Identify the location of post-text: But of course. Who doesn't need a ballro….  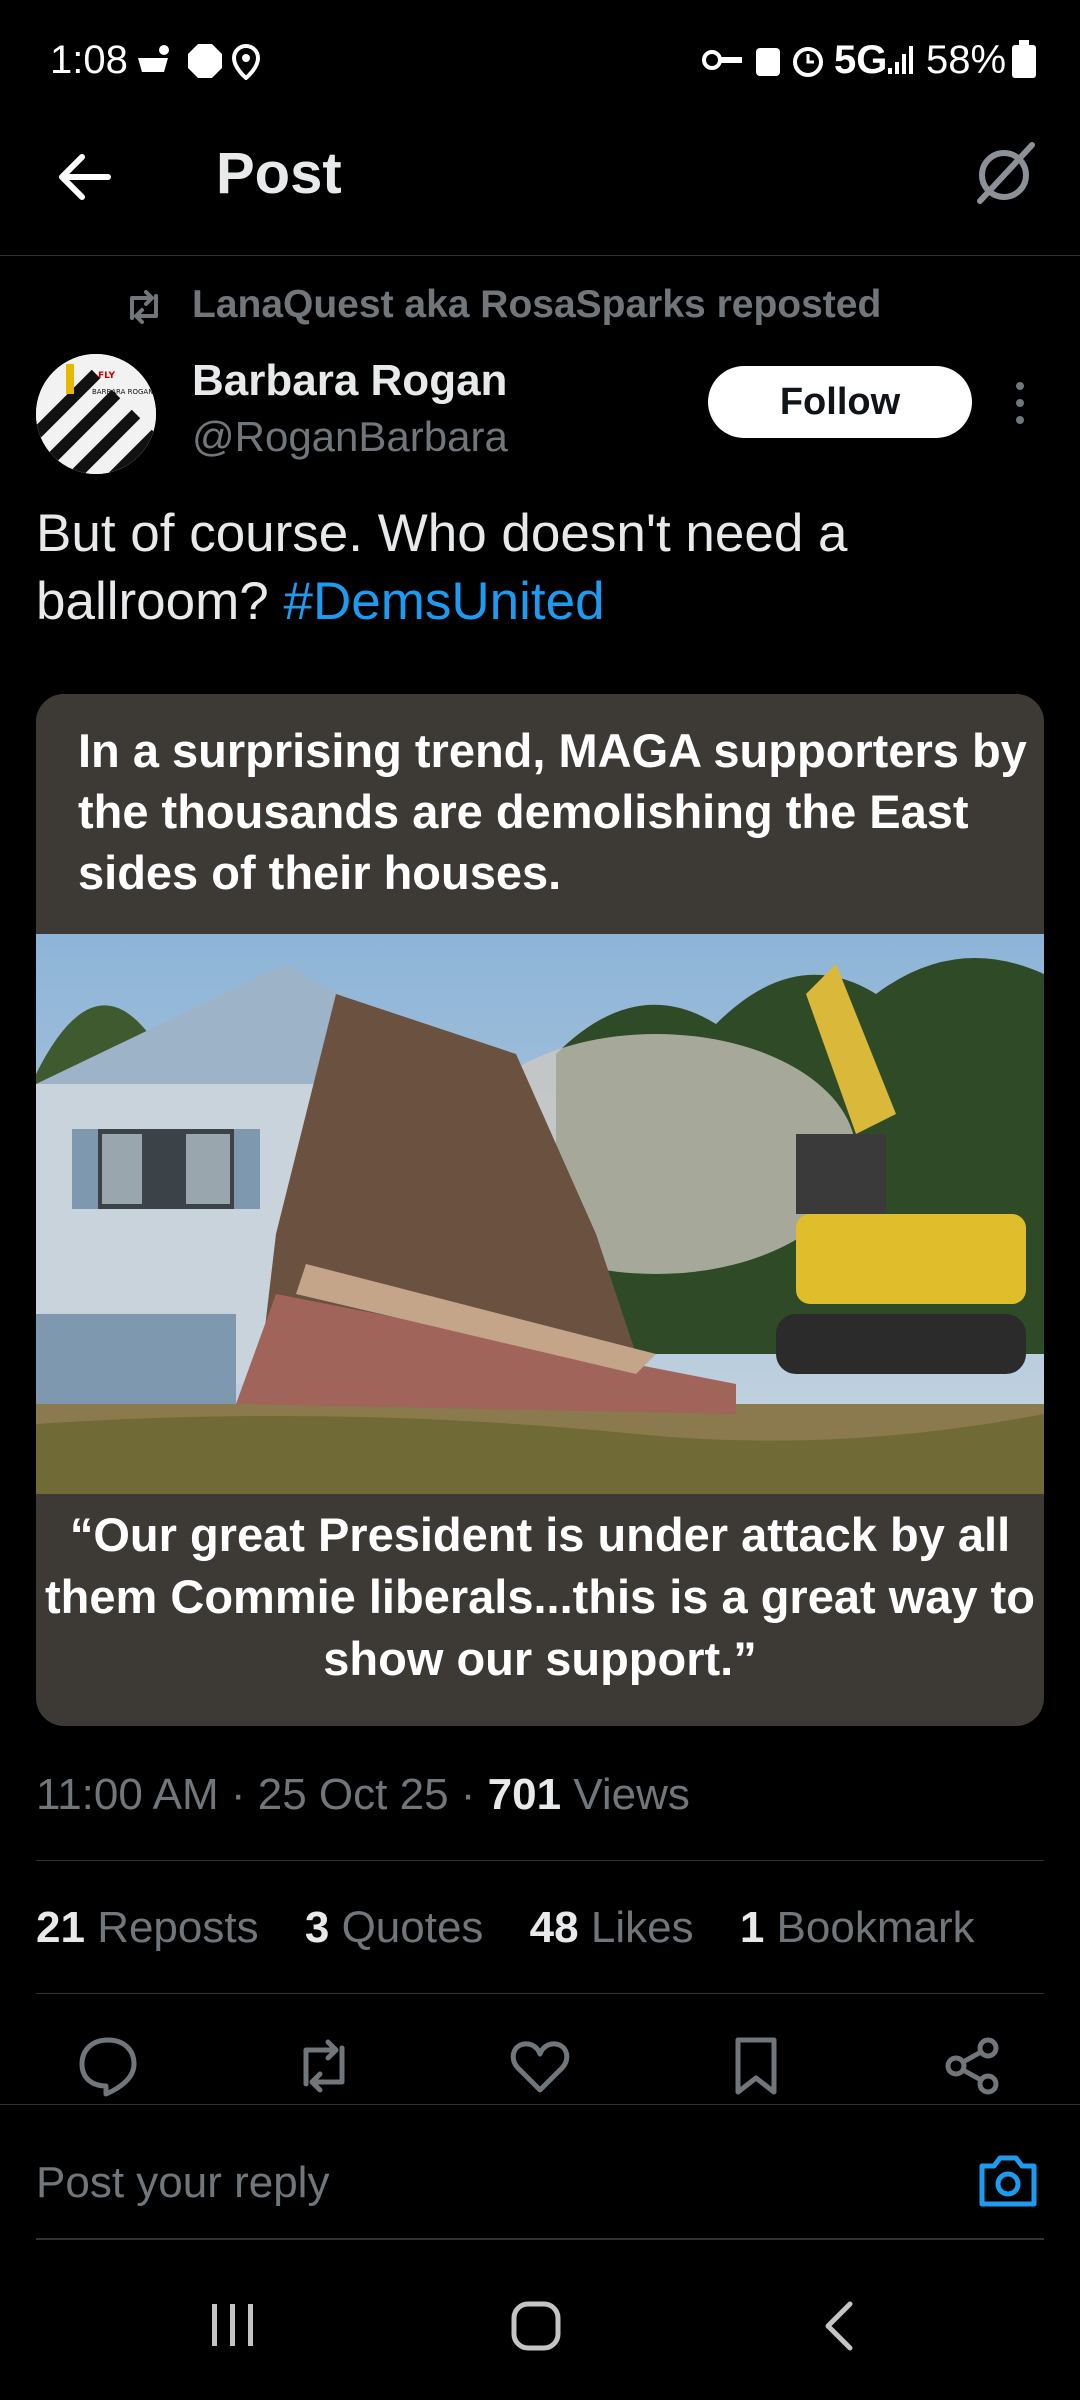
(536, 568).